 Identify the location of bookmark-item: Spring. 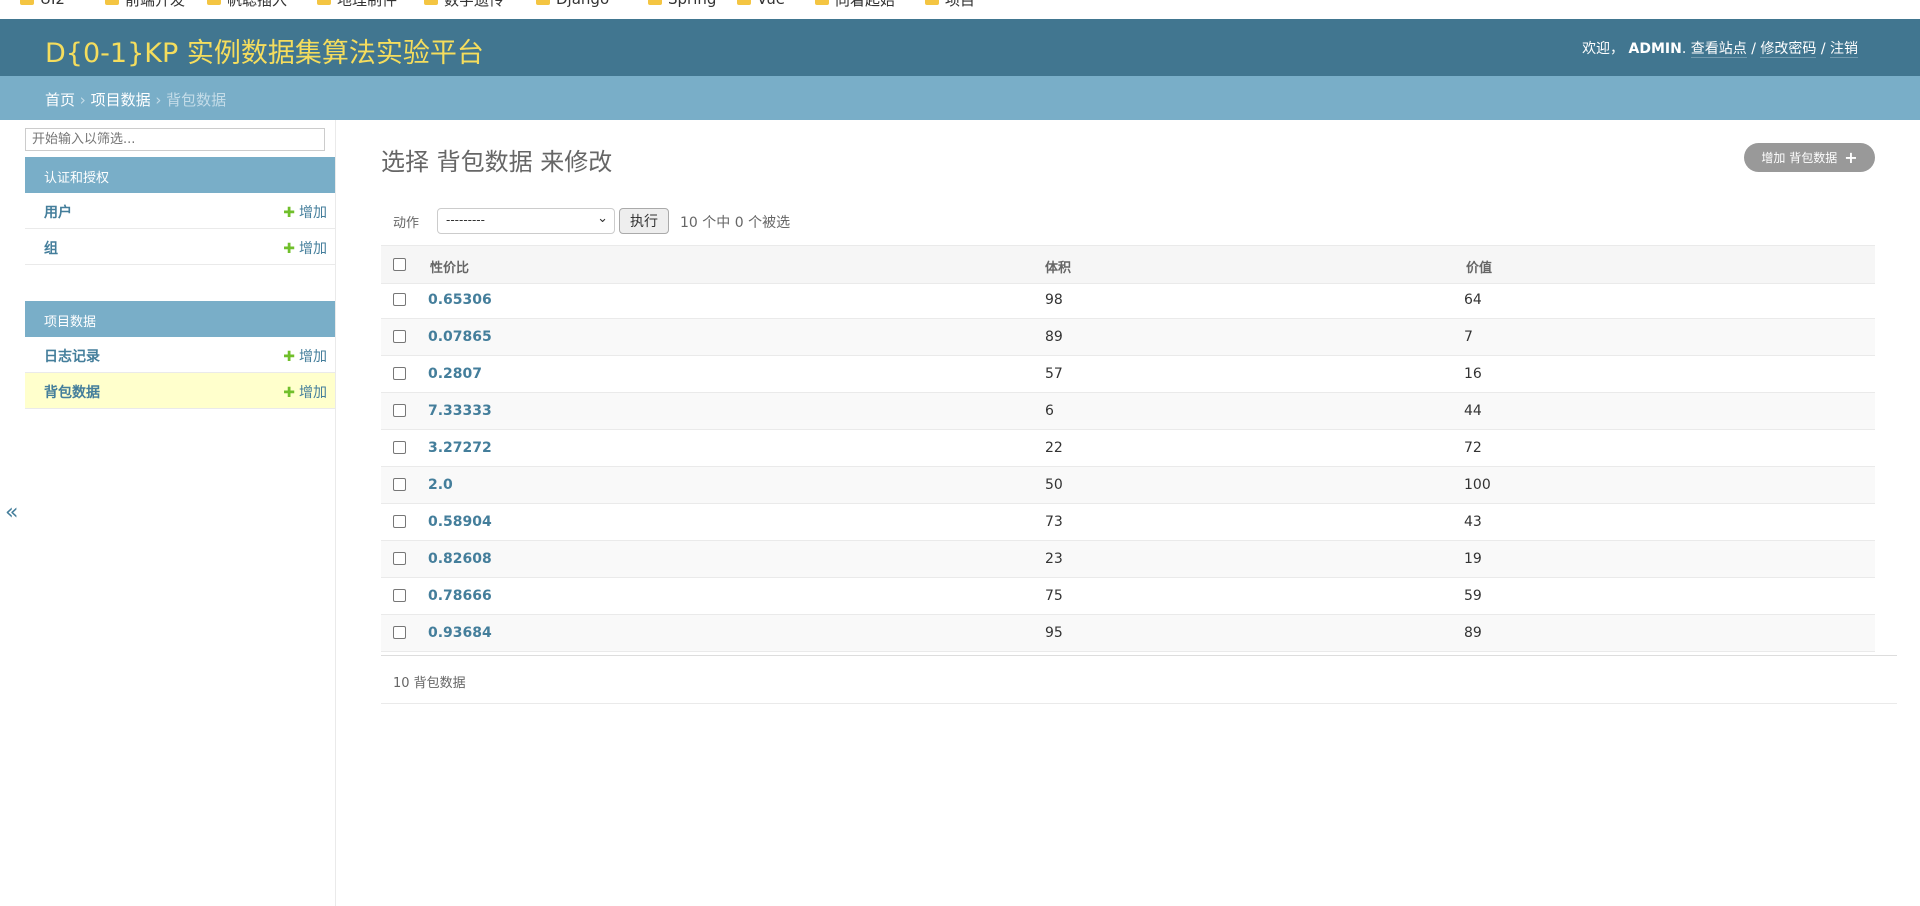
(682, 4).